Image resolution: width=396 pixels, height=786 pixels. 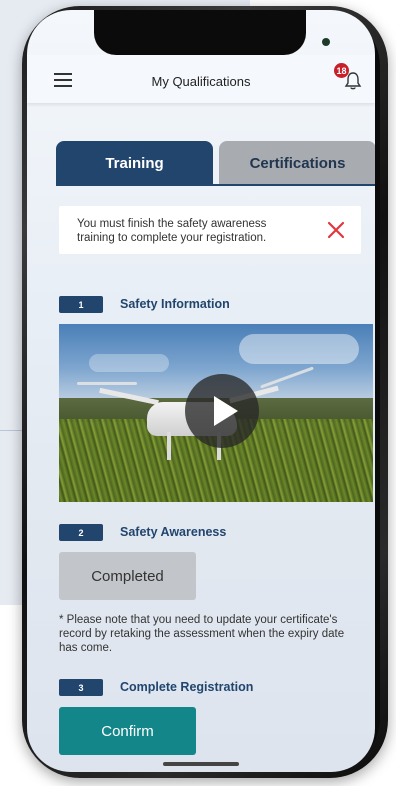 I want to click on tab-training: Training, so click(x=134, y=163).